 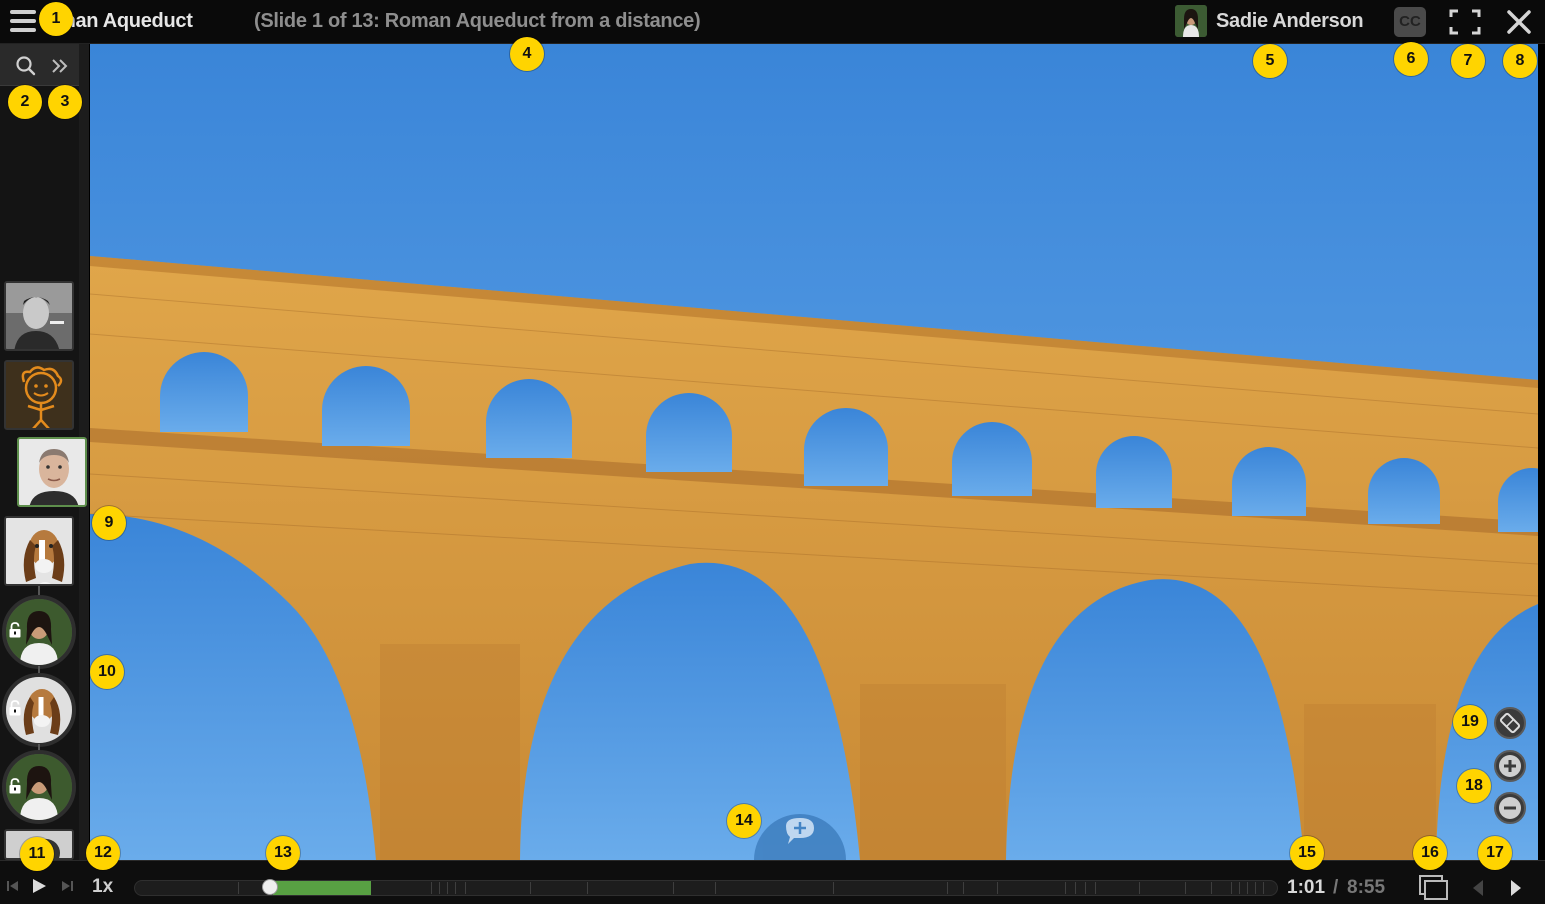 What do you see at coordinates (706, 888) in the screenshot?
I see `timeline-scrubber` at bounding box center [706, 888].